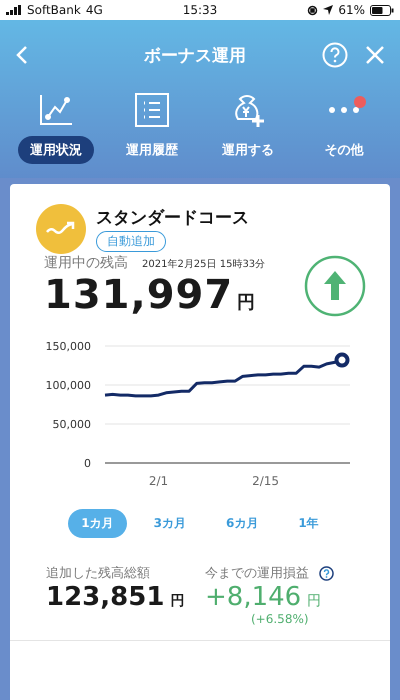 This screenshot has width=400, height=700. What do you see at coordinates (351, 10) in the screenshot?
I see `battery-percent: 61%` at bounding box center [351, 10].